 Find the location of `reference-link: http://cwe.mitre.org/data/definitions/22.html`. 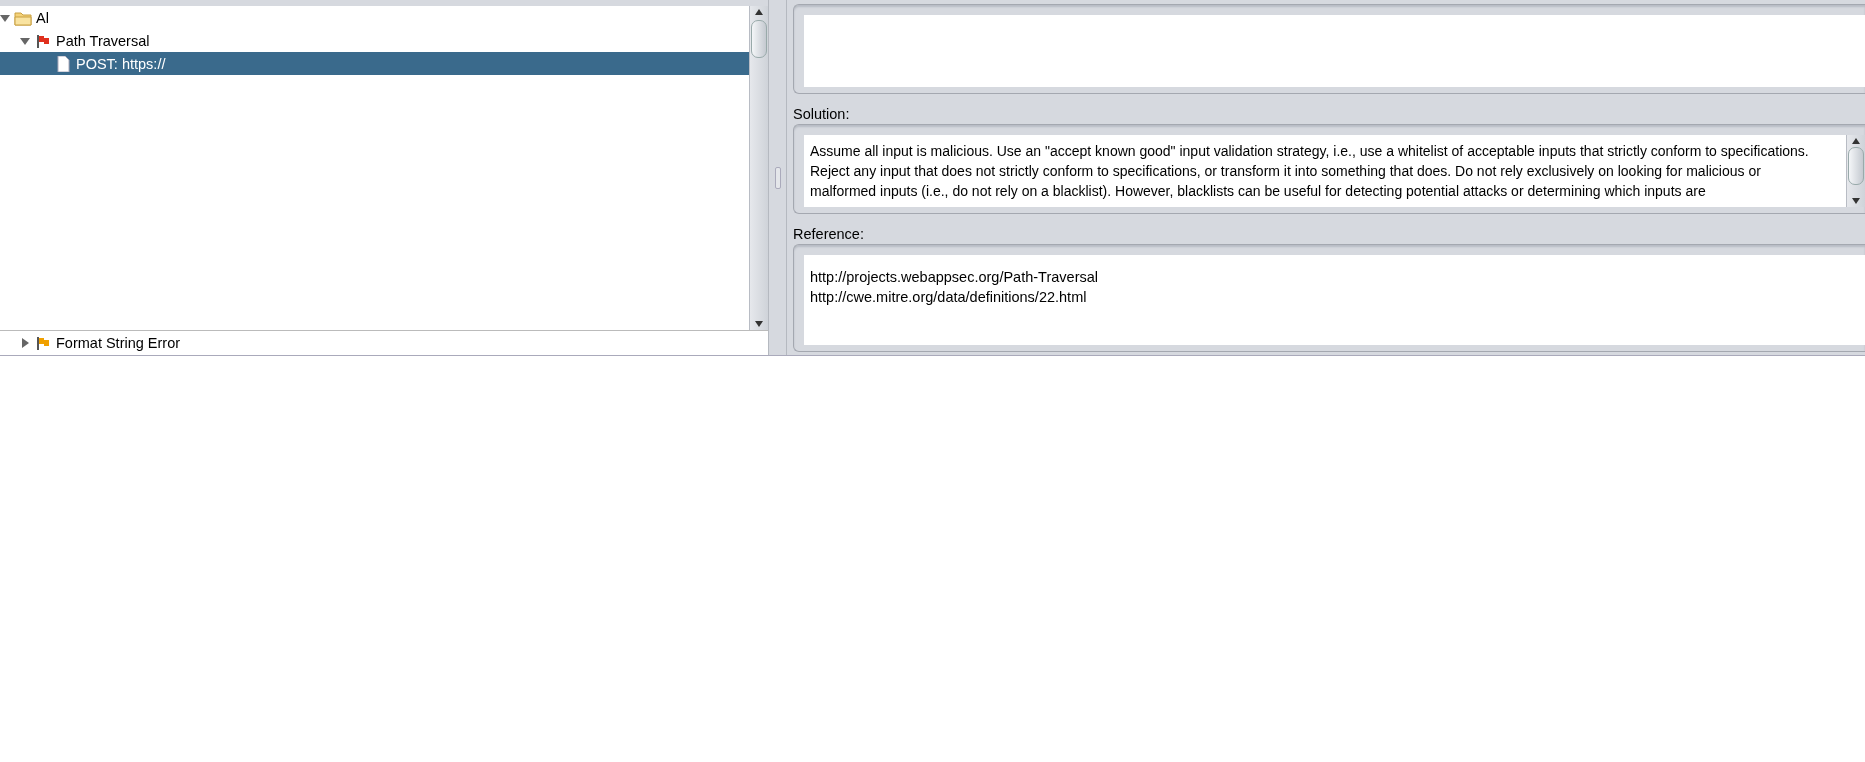

reference-link: http://cwe.mitre.org/data/definitions/22.html is located at coordinates (948, 297).